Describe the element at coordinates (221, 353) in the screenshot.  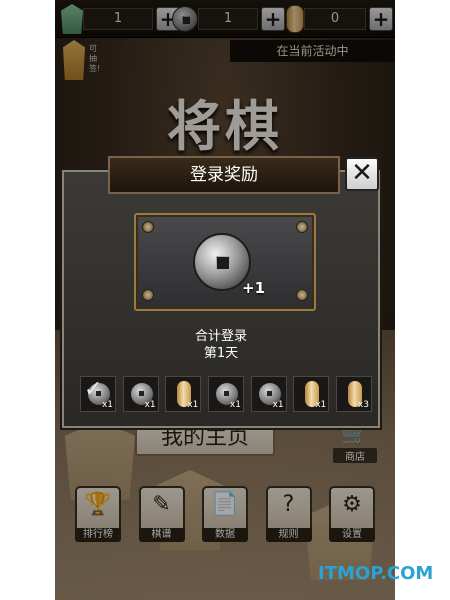
I see `login-day-label: 第1天` at that location.